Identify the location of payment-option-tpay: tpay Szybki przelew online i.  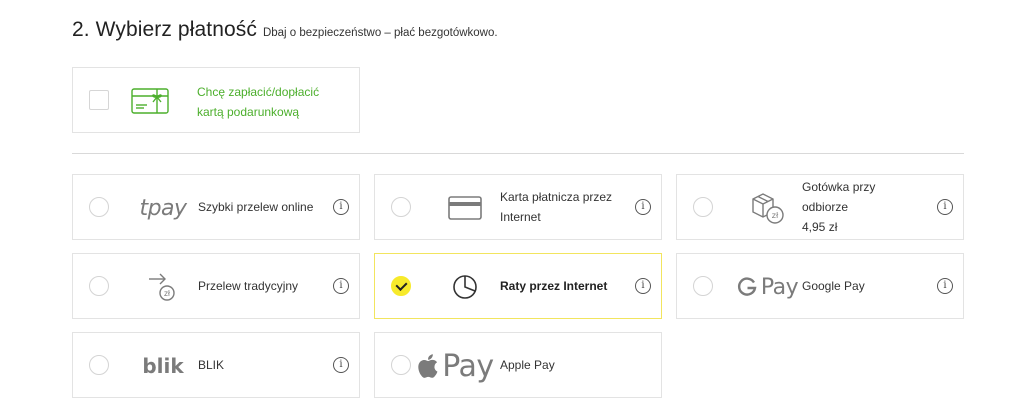
(216, 207).